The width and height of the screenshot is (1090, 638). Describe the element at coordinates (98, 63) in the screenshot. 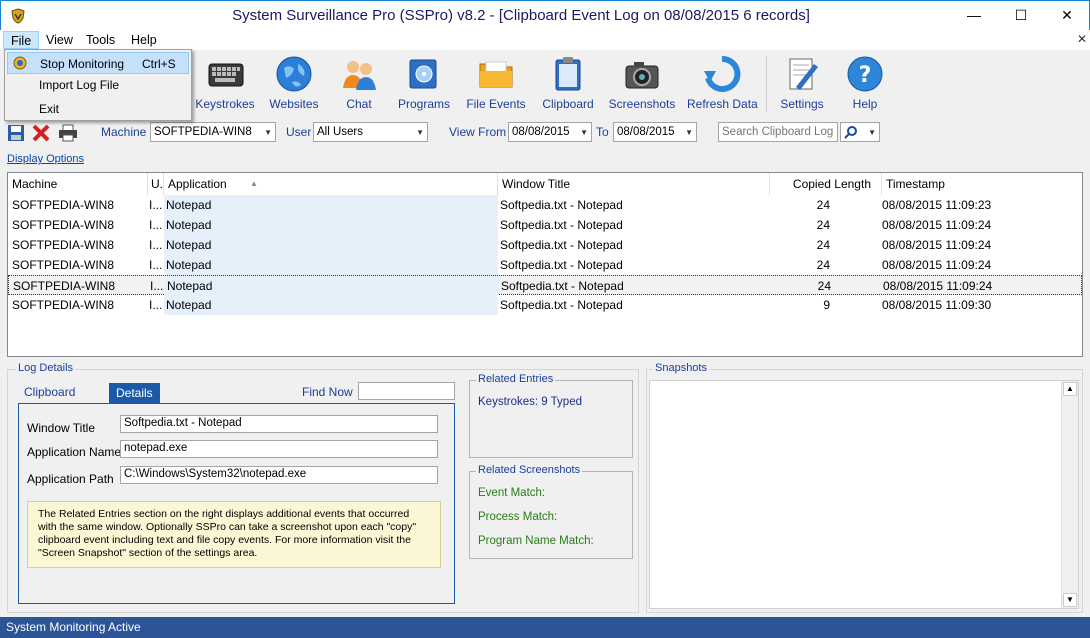

I see `menu-stop-monitoring: Stop Monitoring Ctrl+S` at that location.